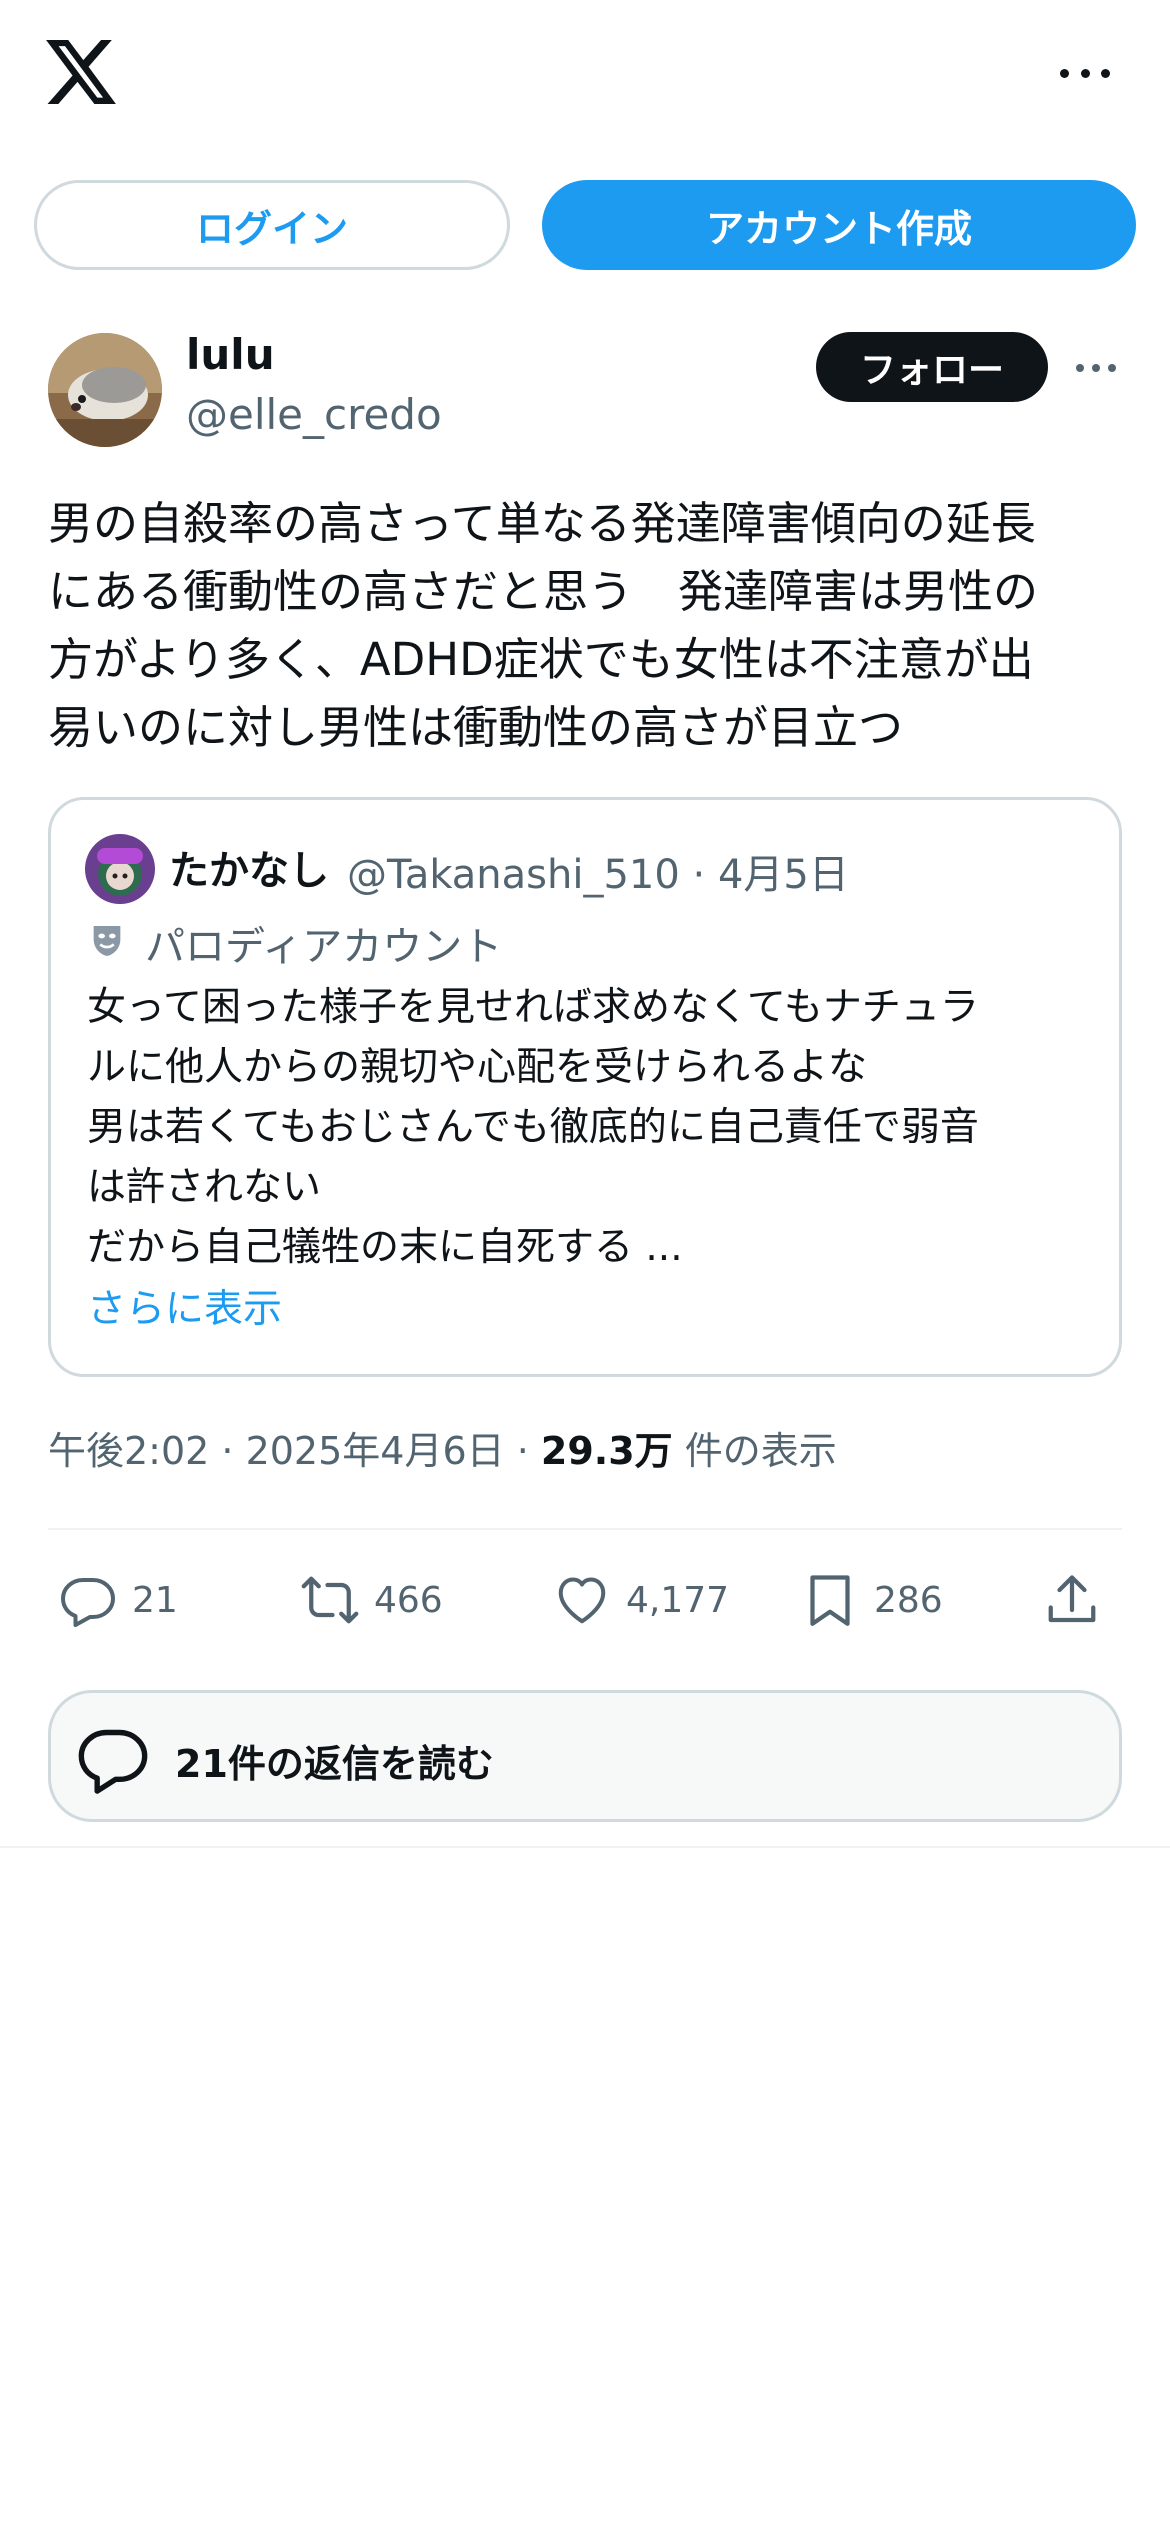  What do you see at coordinates (230, 354) in the screenshot?
I see `author-name: lulu` at bounding box center [230, 354].